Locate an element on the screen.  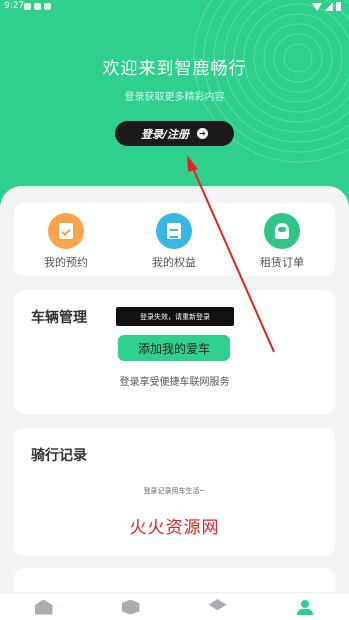
layers-icon is located at coordinates (217, 605).